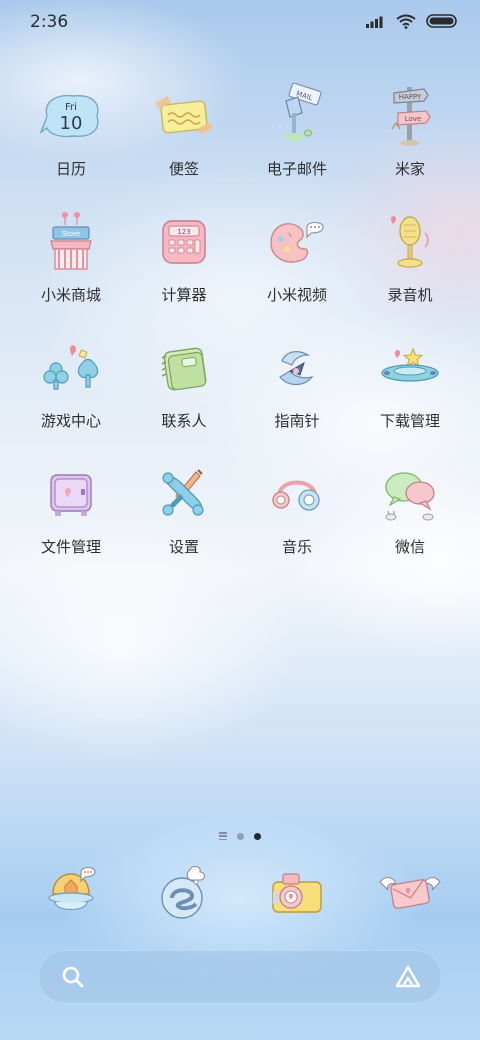  What do you see at coordinates (408, 977) in the screenshot?
I see `assistant-icon` at bounding box center [408, 977].